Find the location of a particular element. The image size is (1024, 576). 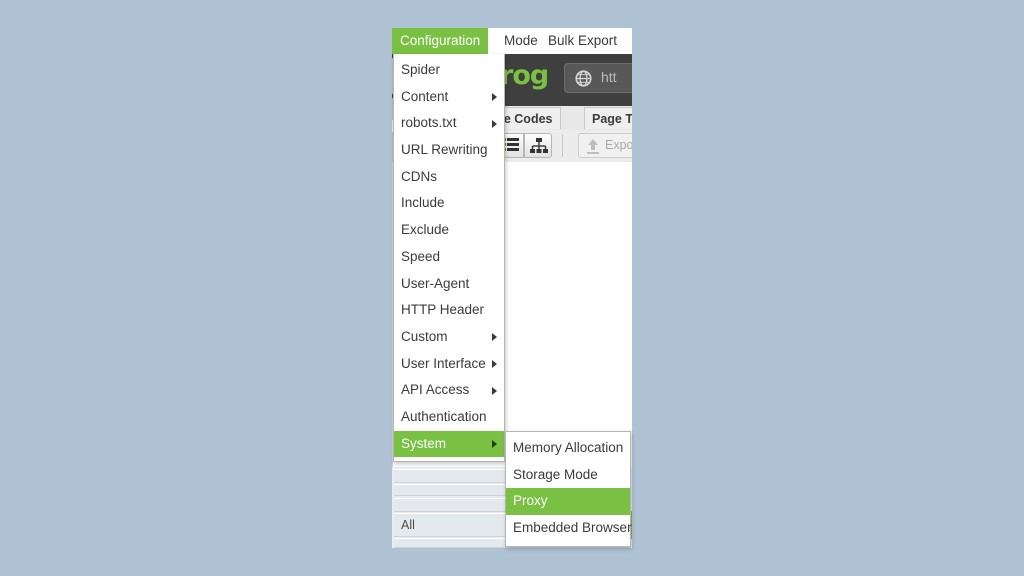

submenu-item-memory-allocation: Memory Allocation is located at coordinates (568, 448).